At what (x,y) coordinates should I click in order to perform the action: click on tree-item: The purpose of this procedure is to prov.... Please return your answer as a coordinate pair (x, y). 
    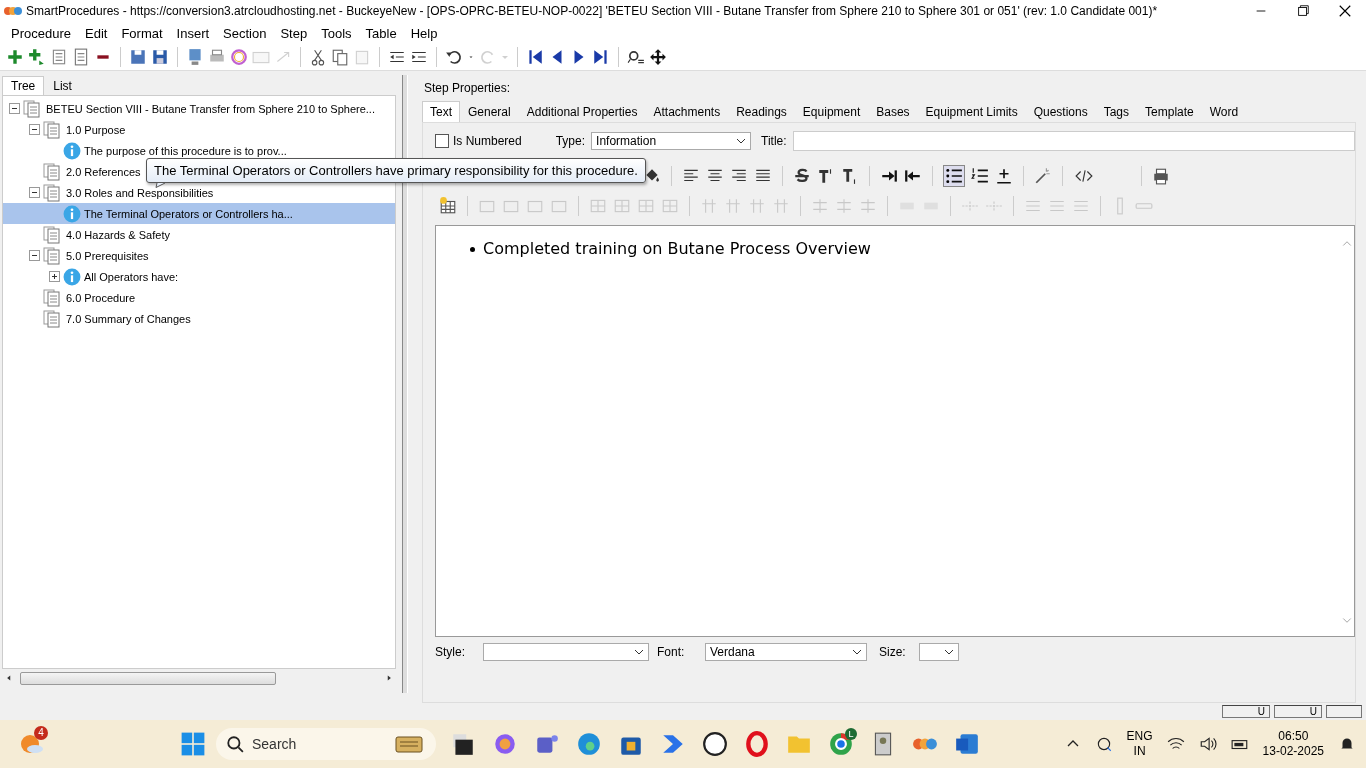
    Looking at the image, I should click on (199, 150).